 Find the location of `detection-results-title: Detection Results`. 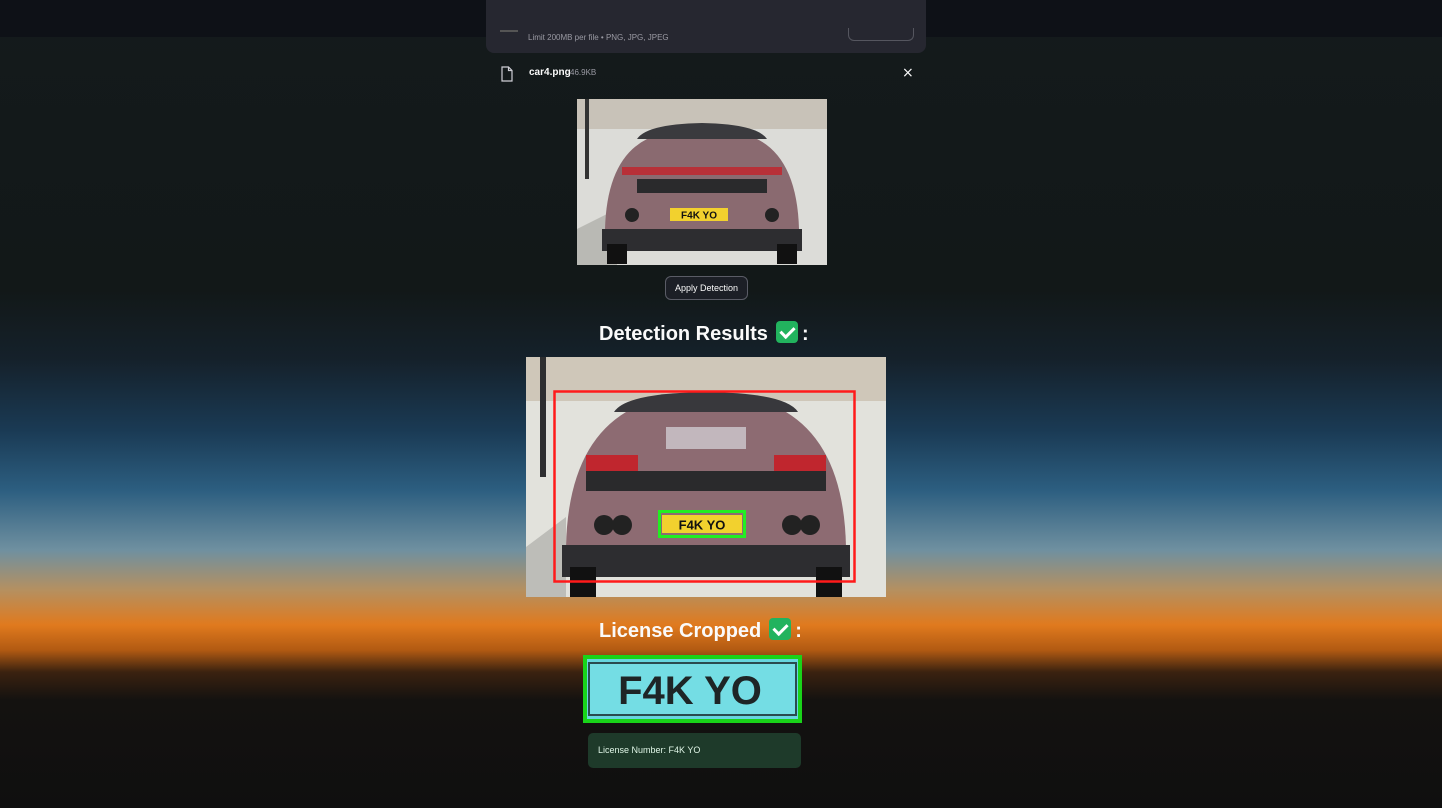

detection-results-title: Detection Results is located at coordinates (683, 334).